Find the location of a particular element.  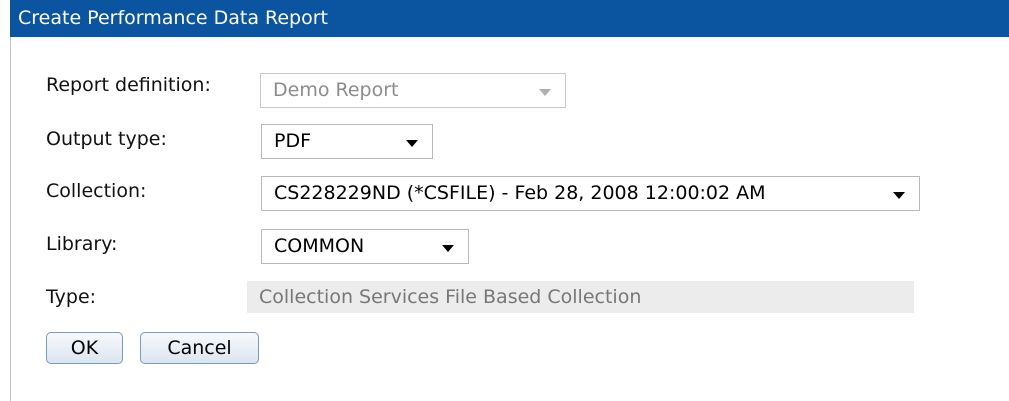

dialog-title: Create Performance Data Report is located at coordinates (509, 18).